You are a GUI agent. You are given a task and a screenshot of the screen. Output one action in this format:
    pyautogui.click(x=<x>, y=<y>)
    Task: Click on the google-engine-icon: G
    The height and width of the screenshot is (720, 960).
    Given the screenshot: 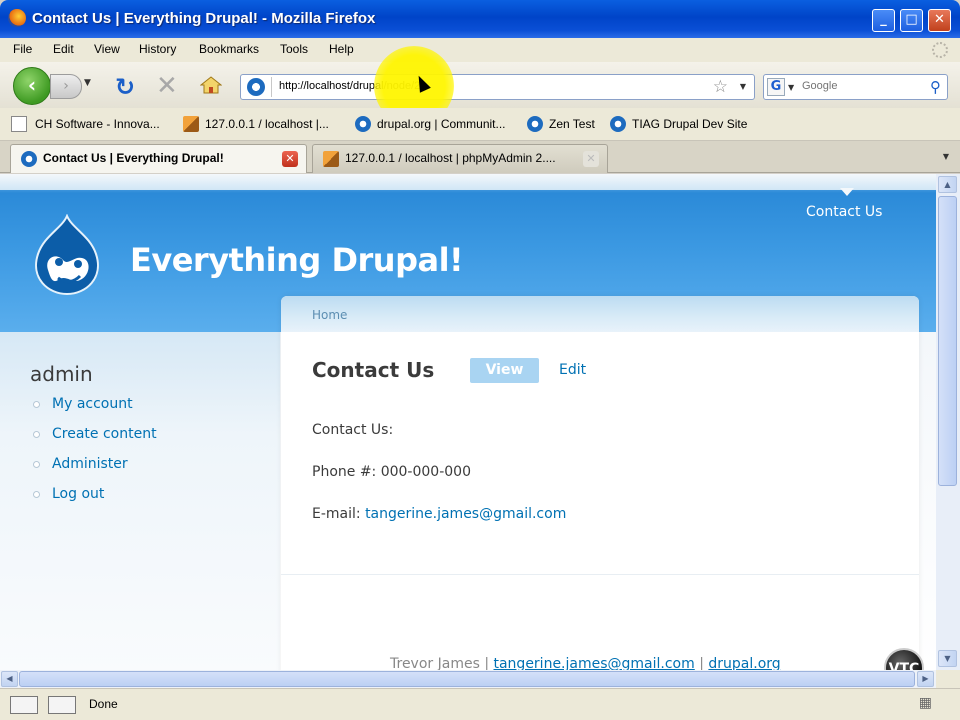 What is the action you would take?
    pyautogui.click(x=776, y=87)
    